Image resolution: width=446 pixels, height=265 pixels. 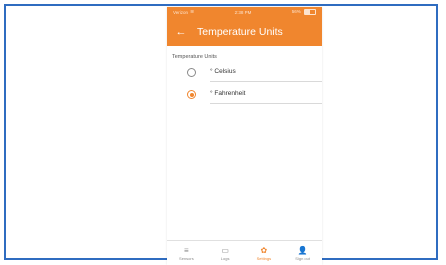 I want to click on option-label-fahrenheit: ° Fahrenheit, so click(x=228, y=93).